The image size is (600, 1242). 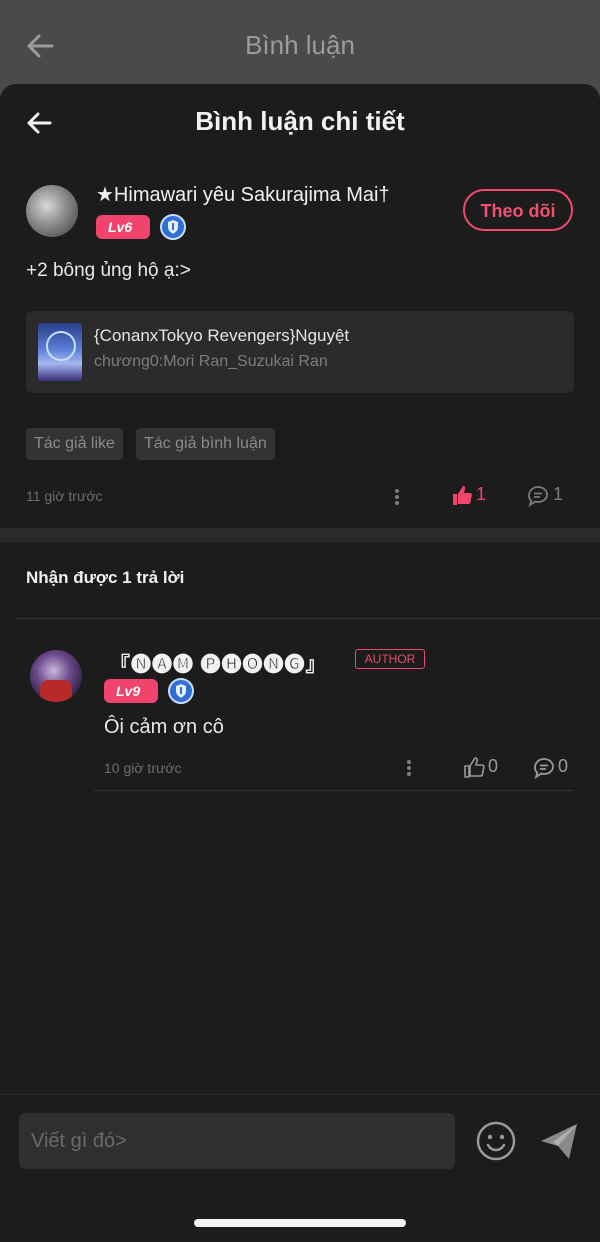 What do you see at coordinates (211, 361) in the screenshot?
I see `book-chapter: chương0:Mori Ran_Suzukai Ran` at bounding box center [211, 361].